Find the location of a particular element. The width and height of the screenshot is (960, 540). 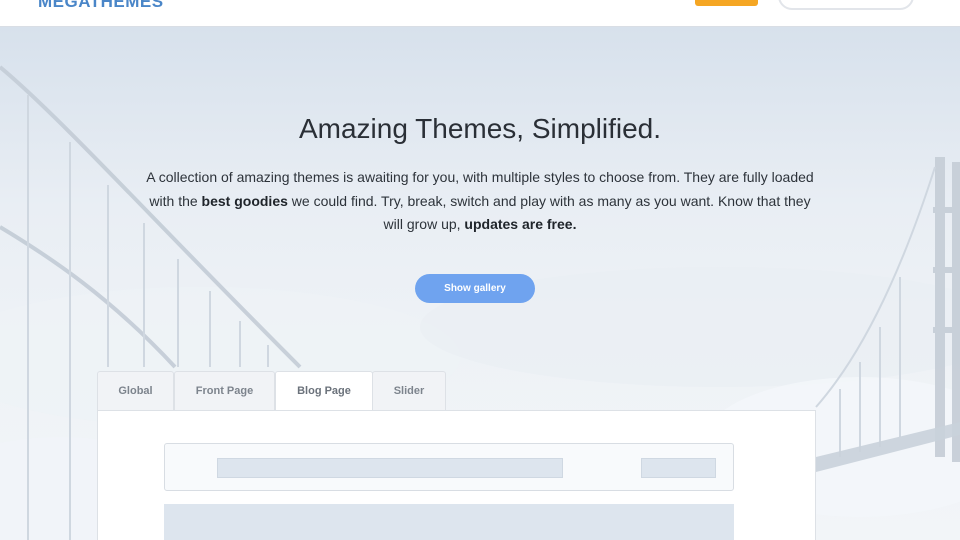

tab-slider: Slider is located at coordinates (409, 390).